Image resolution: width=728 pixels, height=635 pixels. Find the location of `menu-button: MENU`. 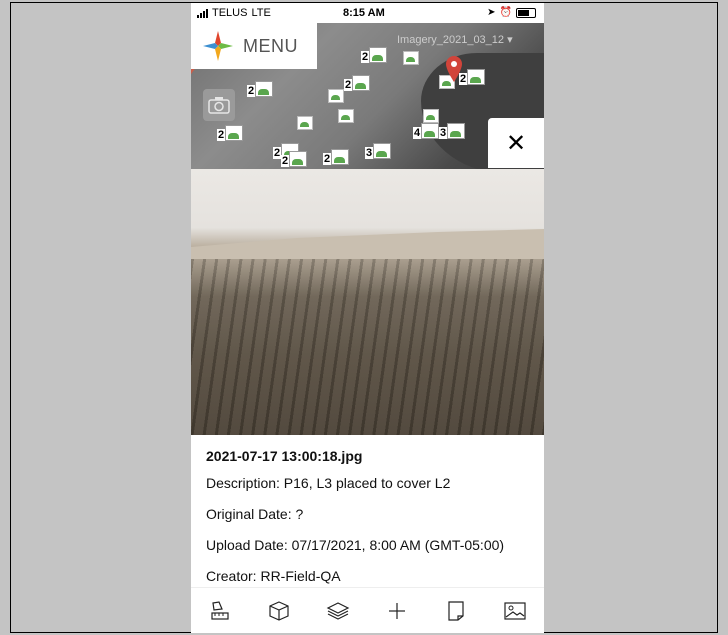

menu-button: MENU is located at coordinates (254, 46).